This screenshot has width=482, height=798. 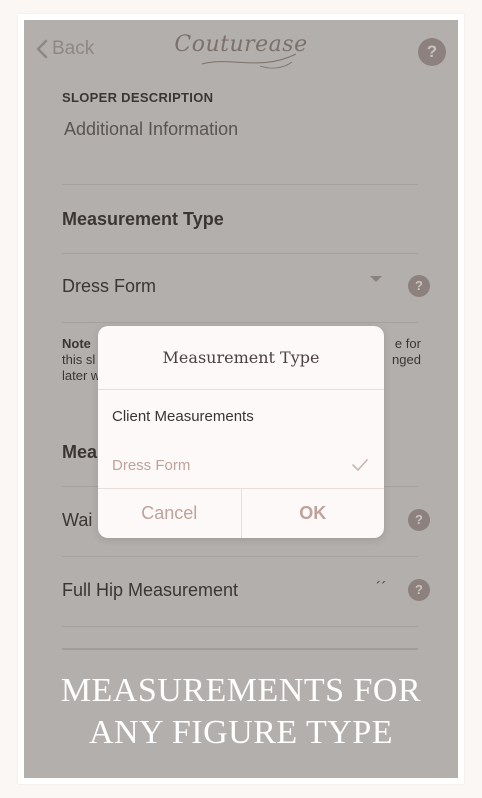 I want to click on banner-line-2: ANY FIGURE TYPE, so click(x=241, y=732).